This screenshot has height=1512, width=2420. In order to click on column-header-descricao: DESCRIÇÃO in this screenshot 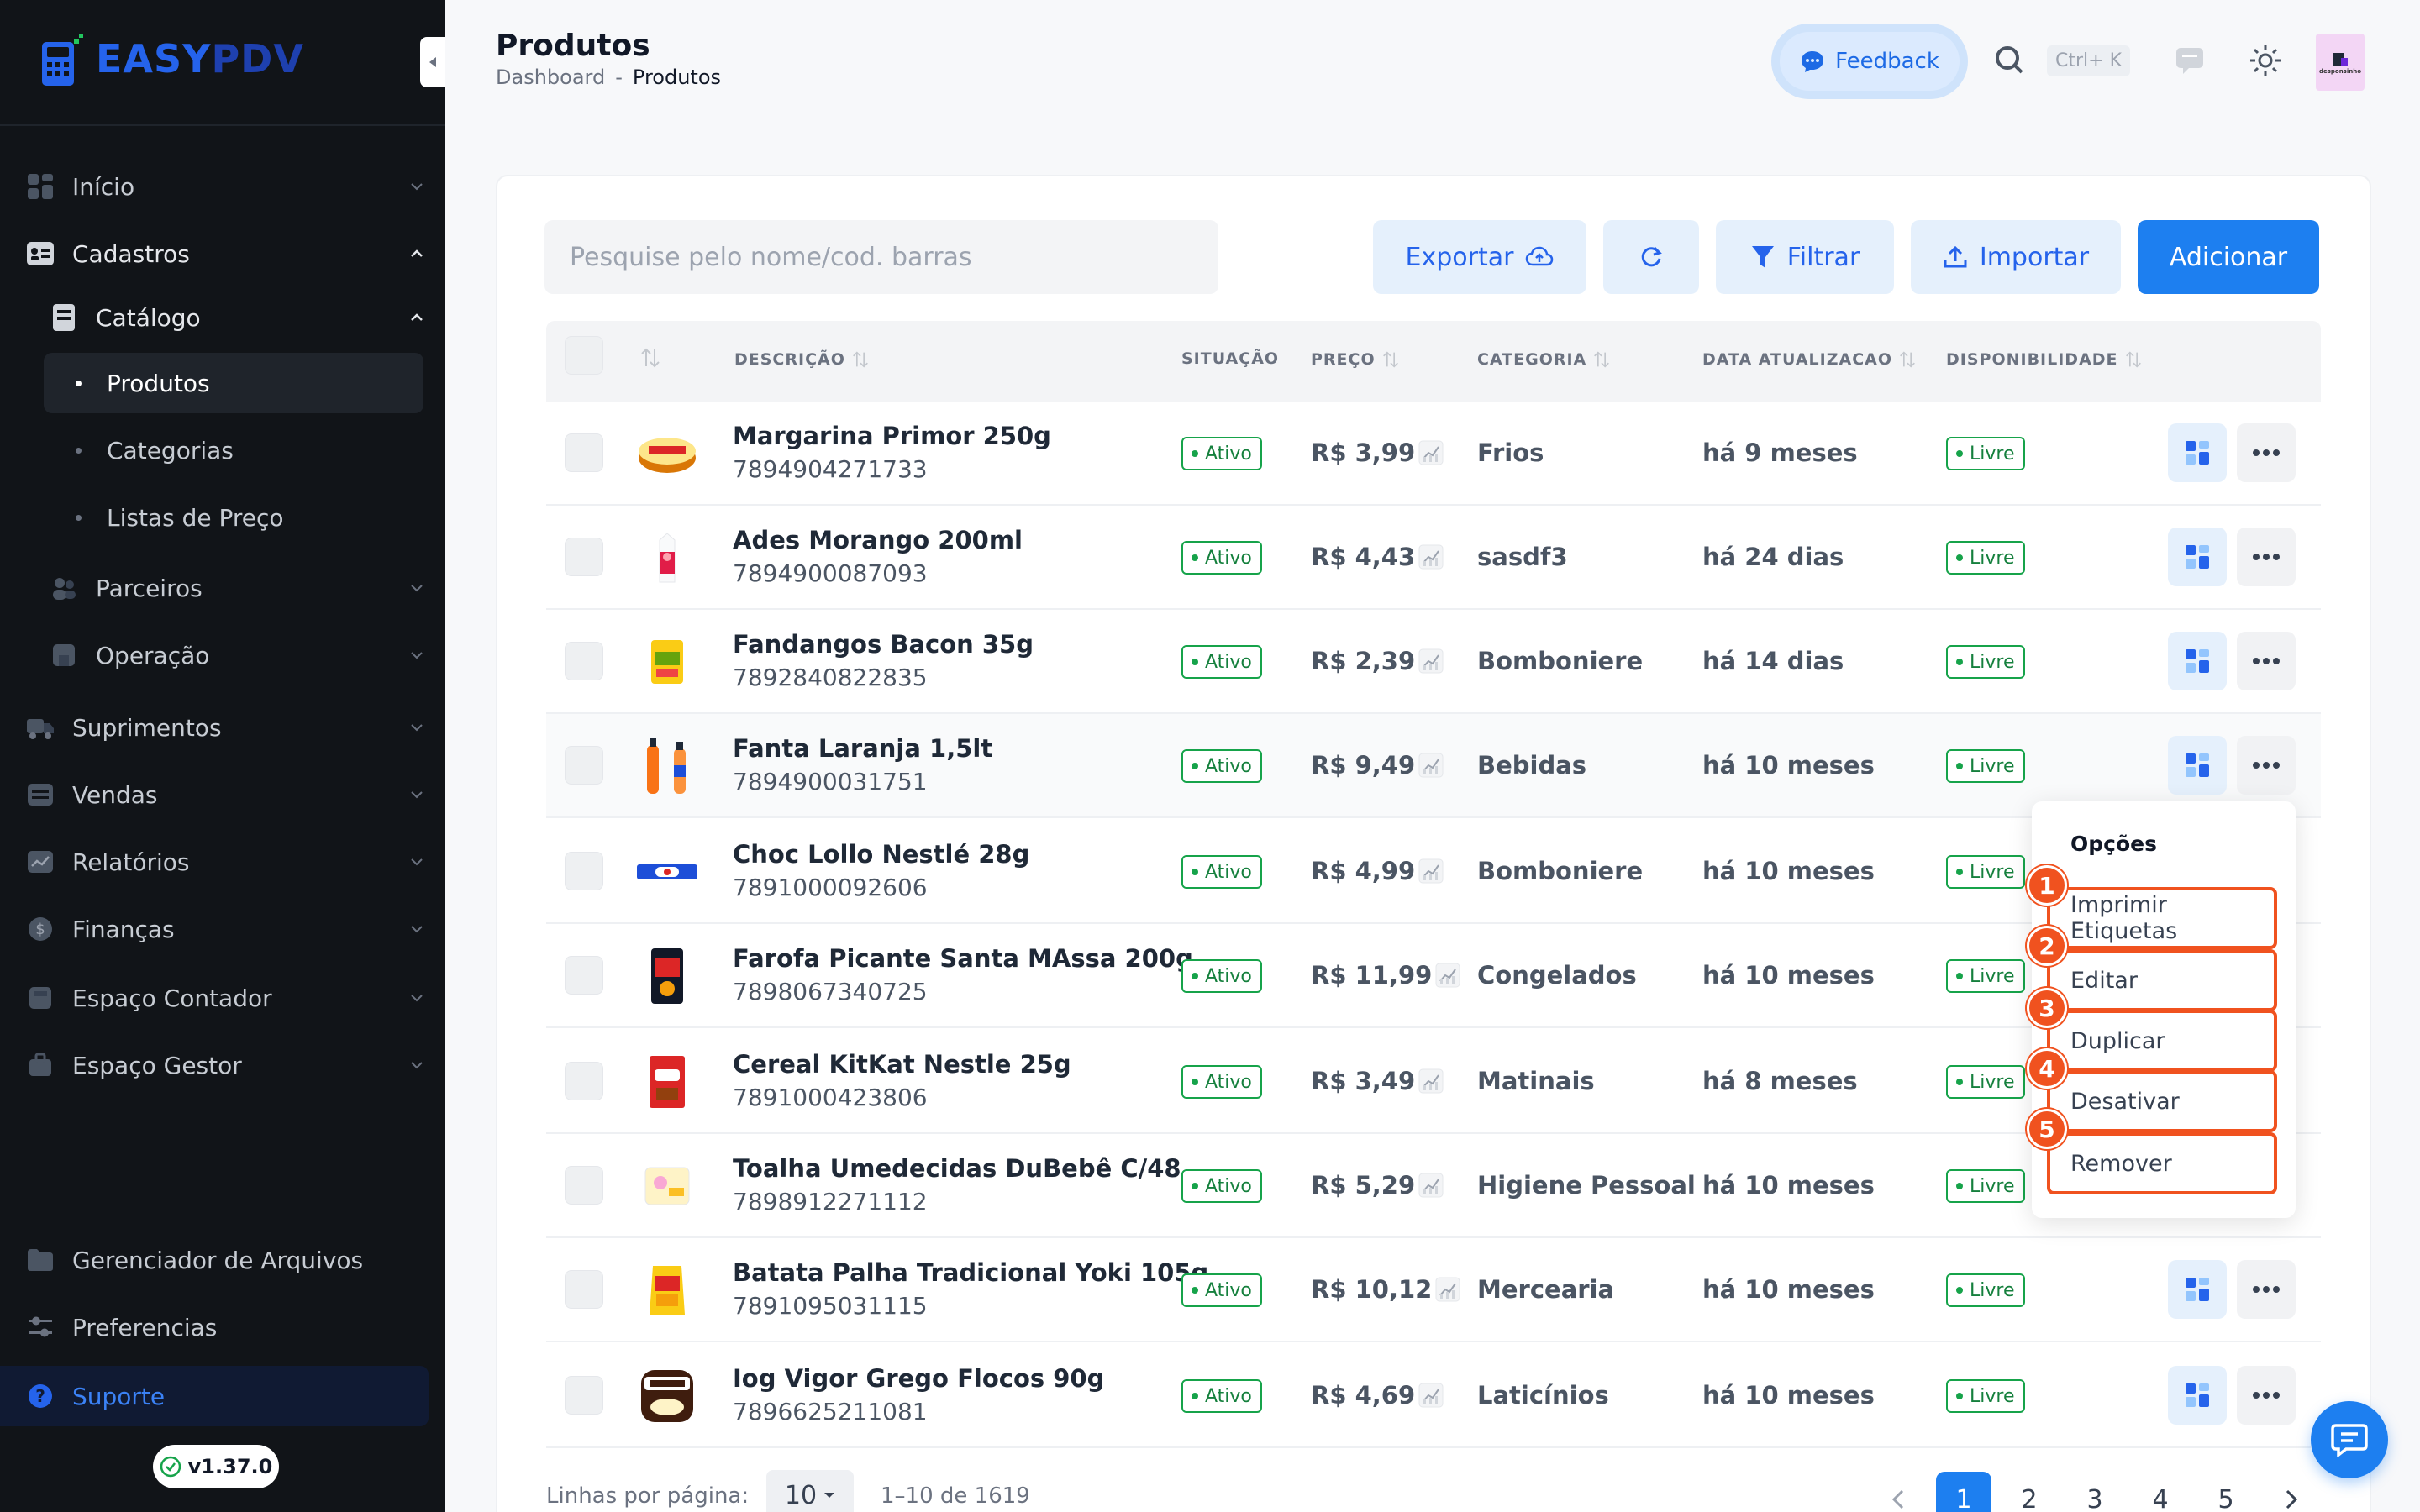, I will do `click(801, 359)`.